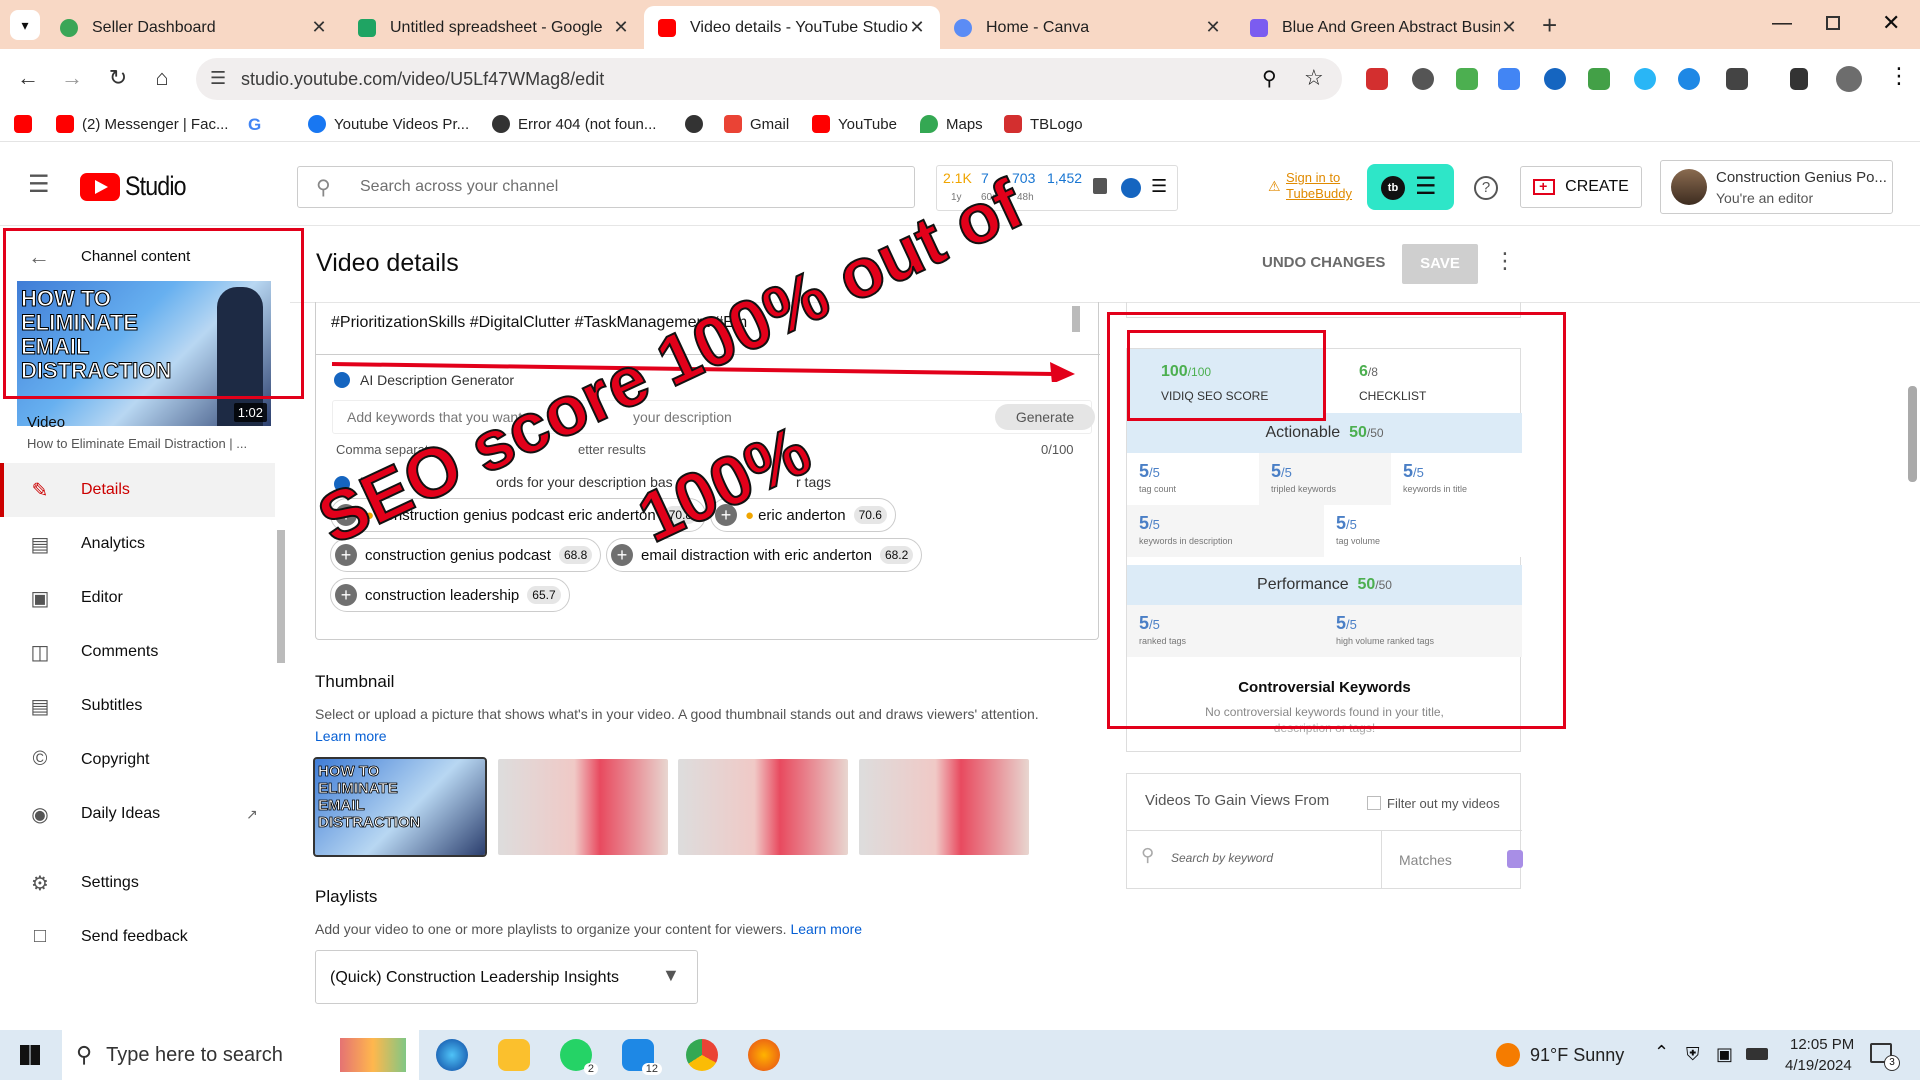  Describe the element at coordinates (137, 544) in the screenshot. I see `sidebar-item-analytics: ▤ Analytics` at that location.